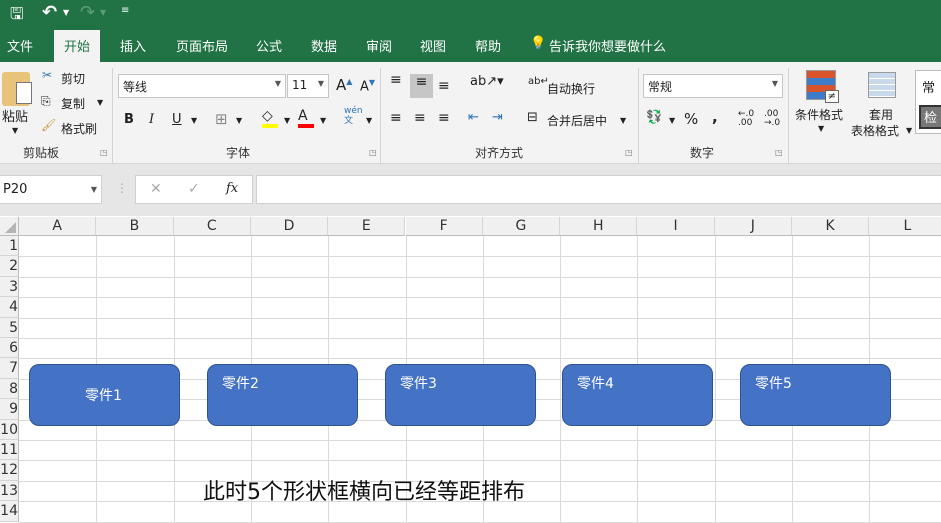  Describe the element at coordinates (9, 470) in the screenshot. I see `row-header-12: 12` at that location.